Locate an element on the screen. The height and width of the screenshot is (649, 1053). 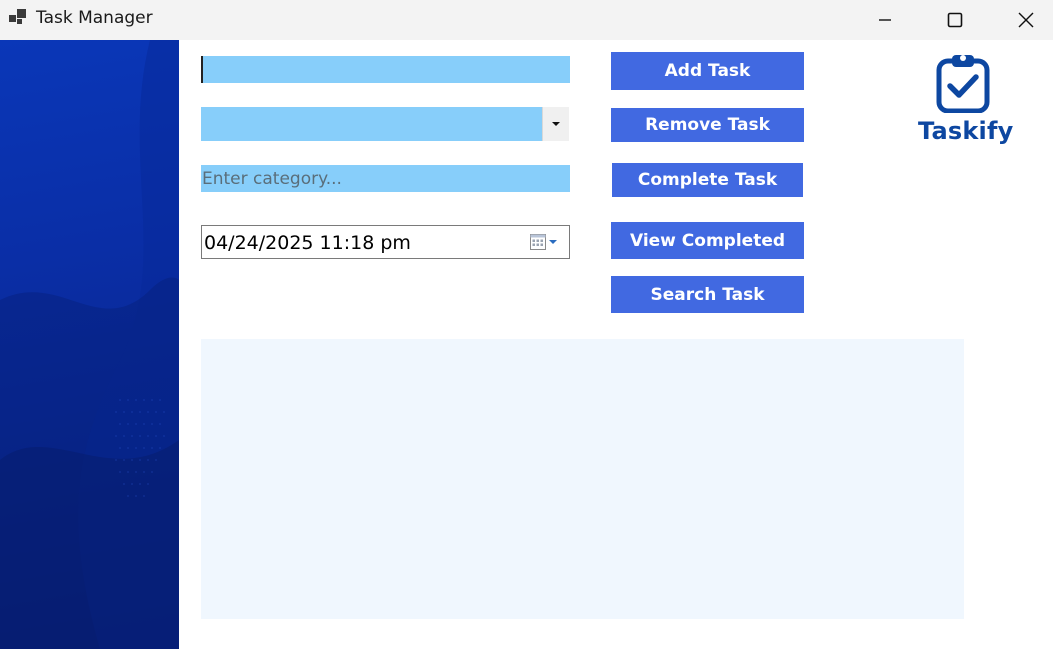
title-bar: Task Manager is located at coordinates (526, 20).